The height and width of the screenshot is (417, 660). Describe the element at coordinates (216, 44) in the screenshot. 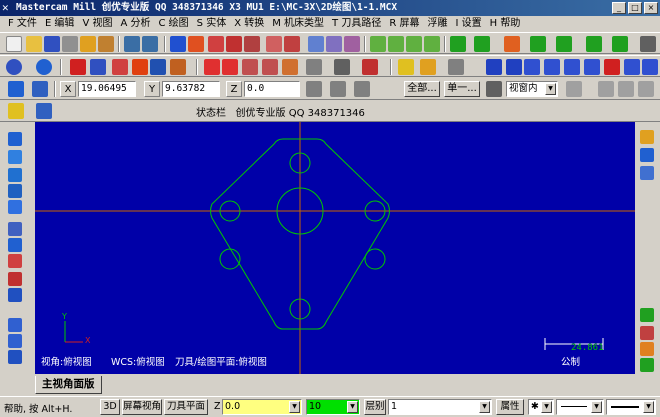

I see `zoom-window-icon` at that location.